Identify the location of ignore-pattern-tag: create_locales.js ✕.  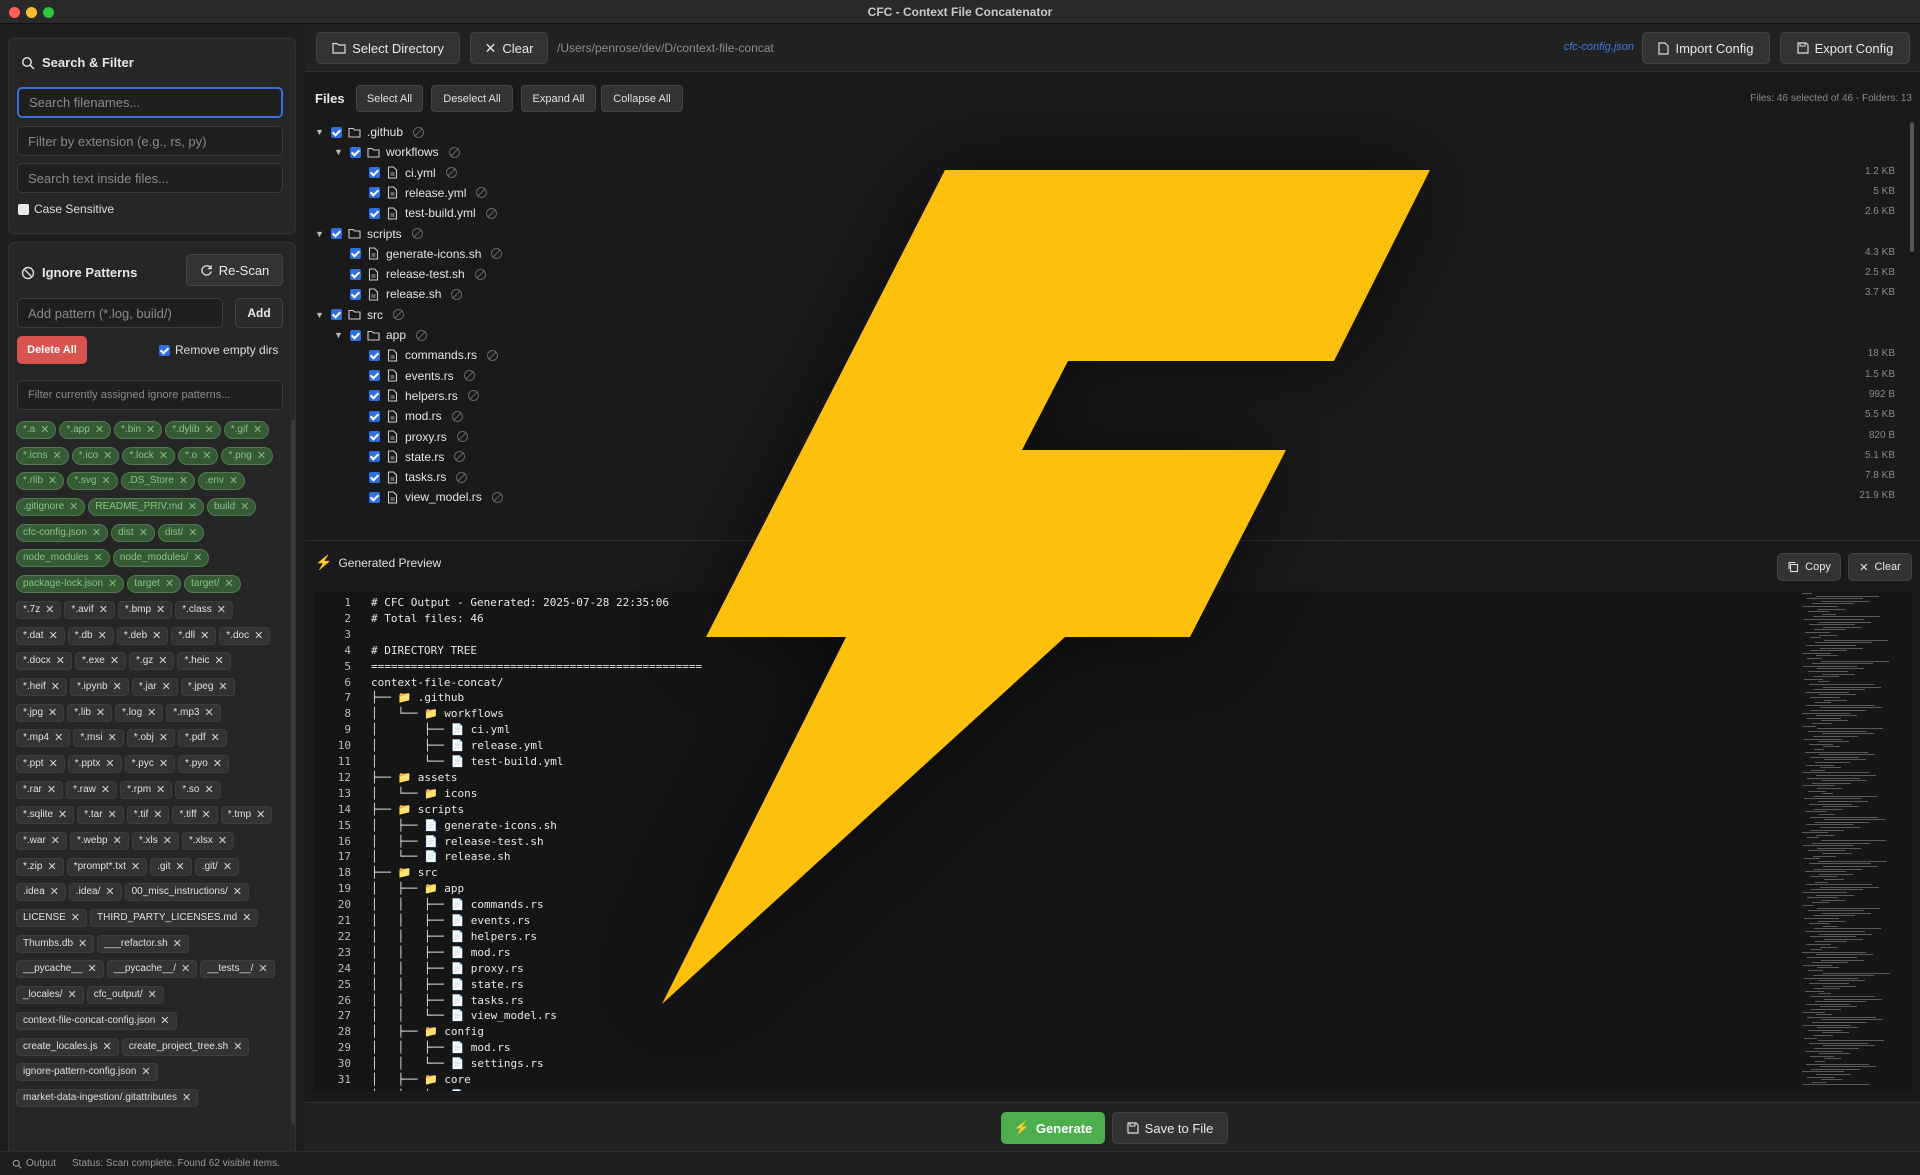
(67, 1046).